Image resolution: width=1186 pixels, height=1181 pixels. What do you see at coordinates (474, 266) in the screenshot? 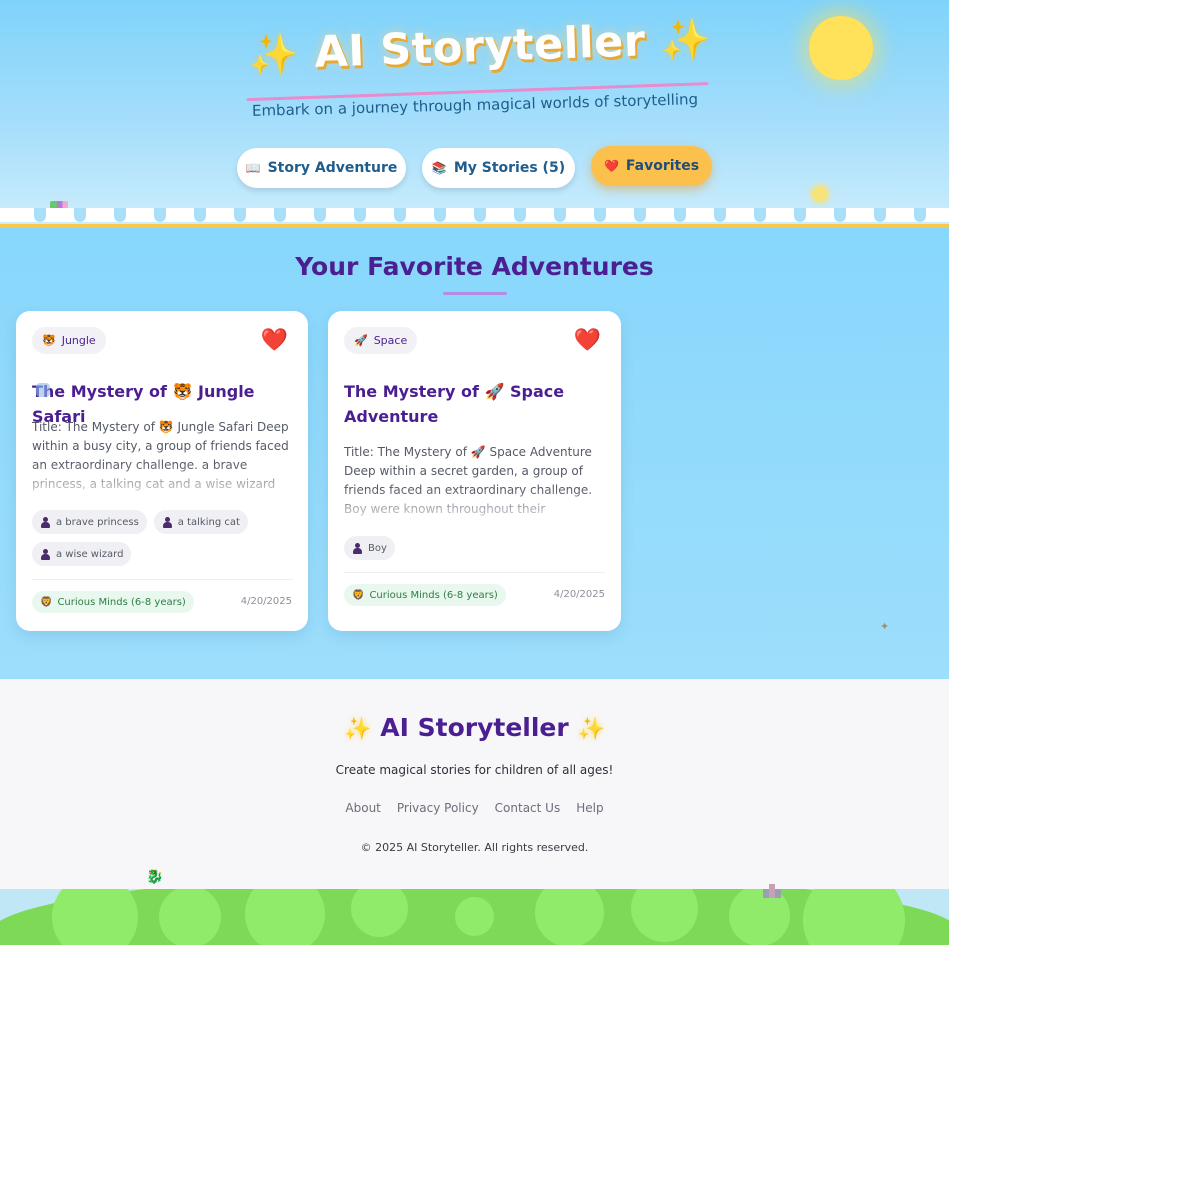
I see `section-title: Your Favorite Adventures` at bounding box center [474, 266].